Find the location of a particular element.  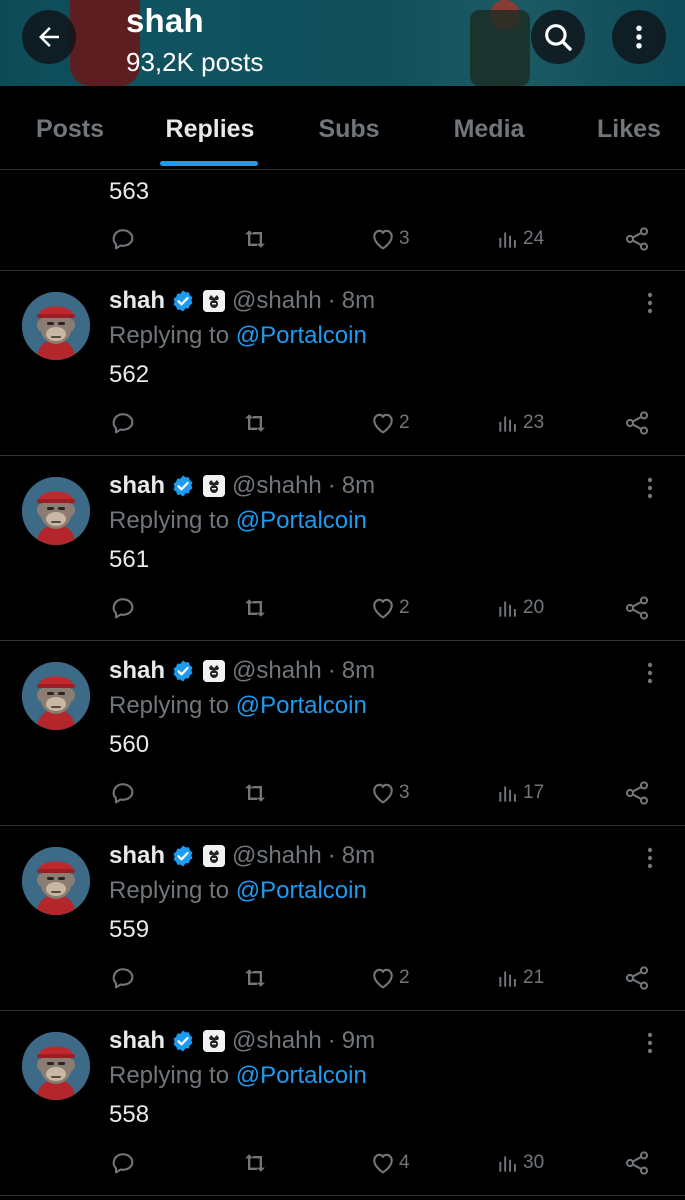

tab-media: Media is located at coordinates (489, 127).